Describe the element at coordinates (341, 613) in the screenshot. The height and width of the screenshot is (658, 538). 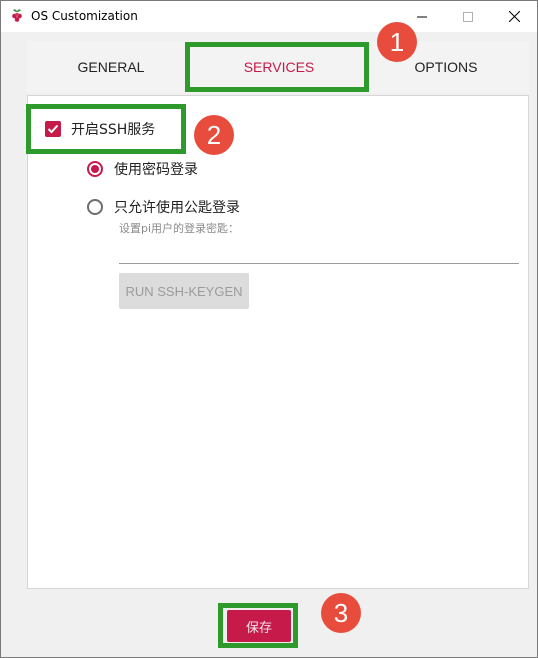
I see `step-badge-3: 3` at that location.